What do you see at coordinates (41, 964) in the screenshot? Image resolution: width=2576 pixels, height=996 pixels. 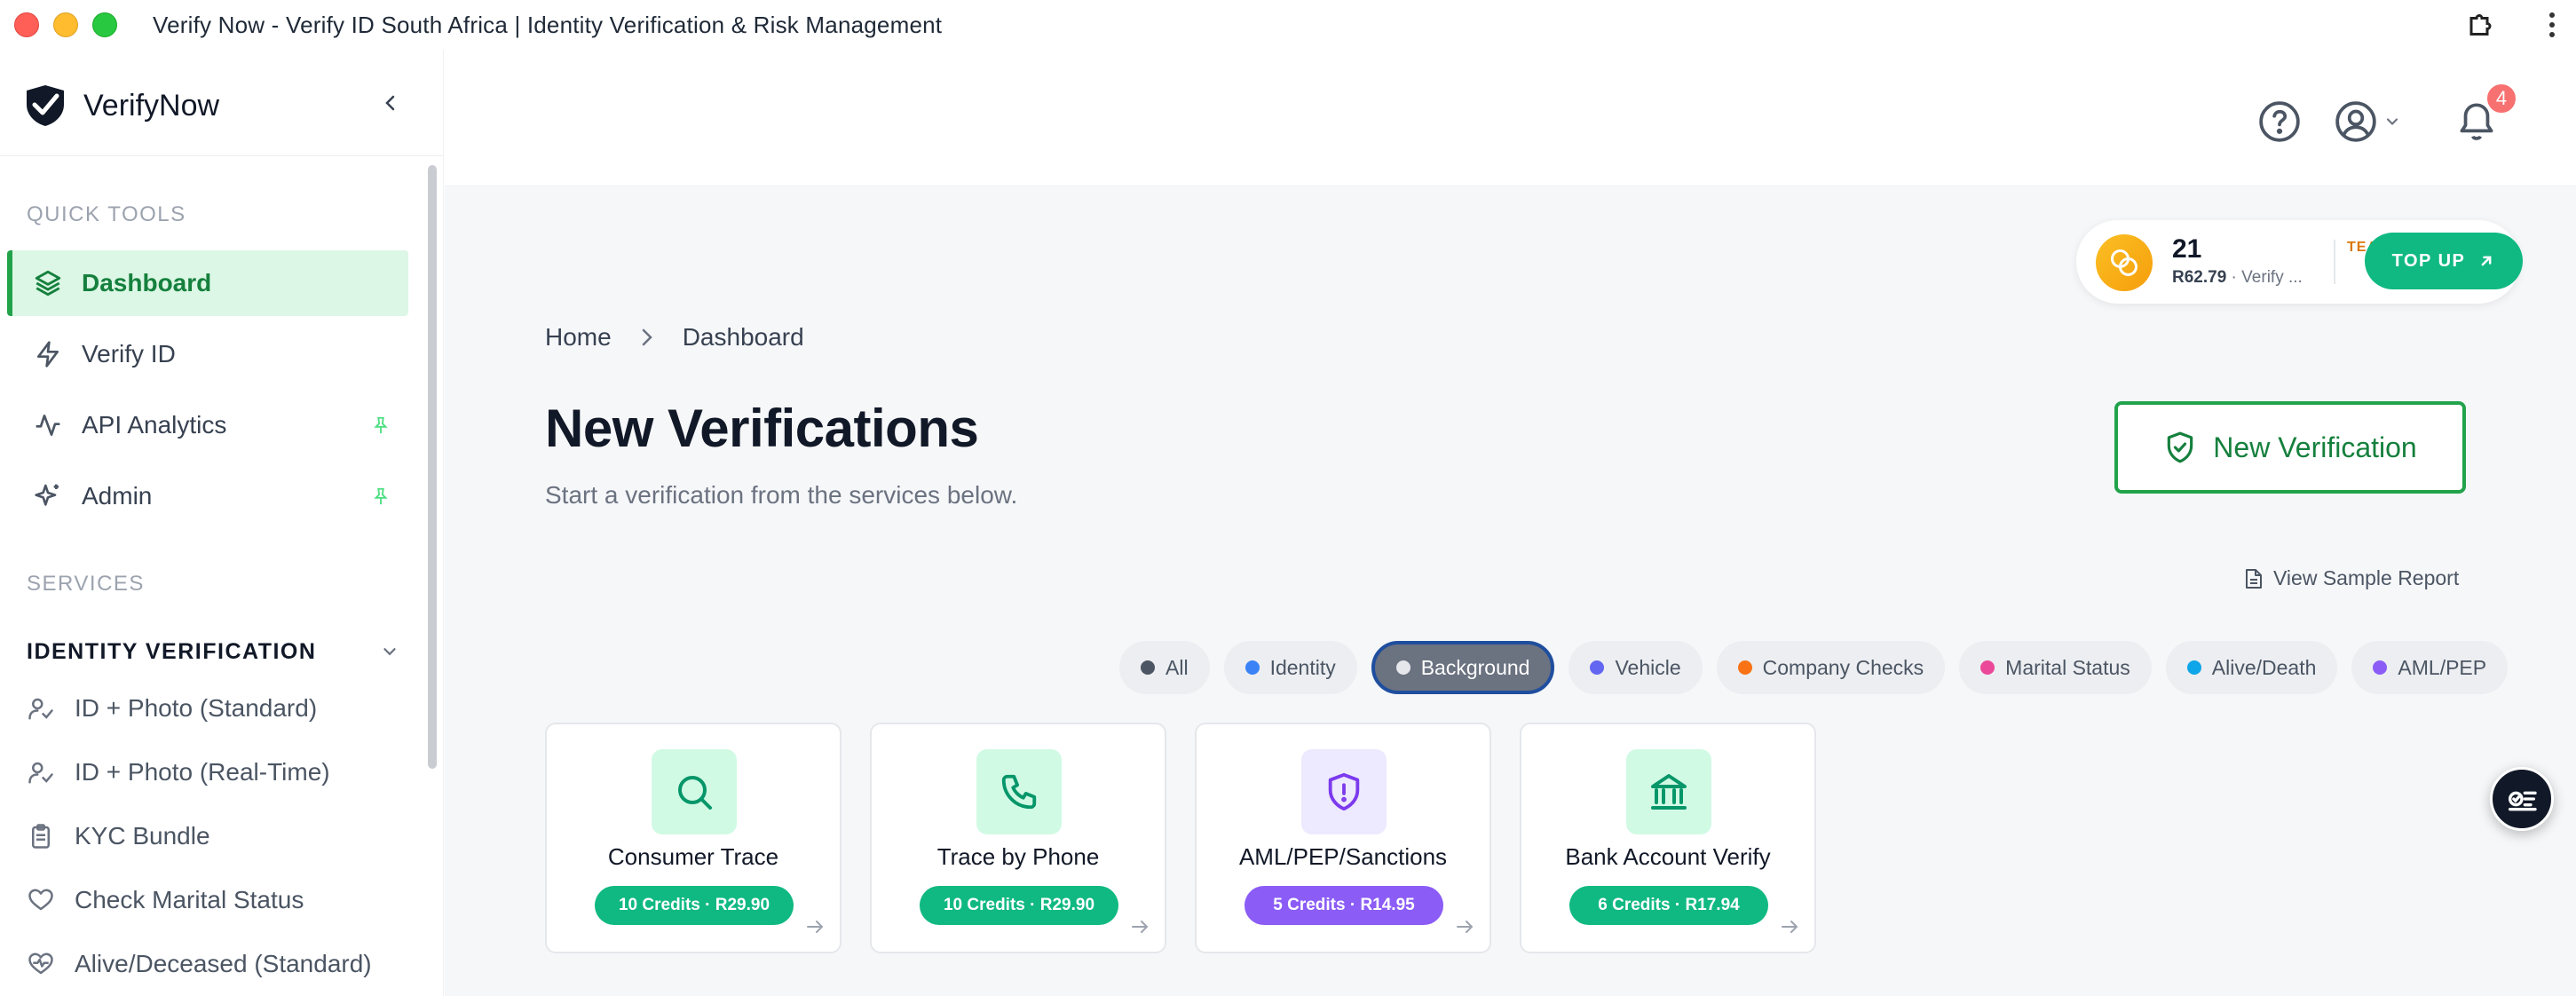 I see `heart-pulse-icon` at bounding box center [41, 964].